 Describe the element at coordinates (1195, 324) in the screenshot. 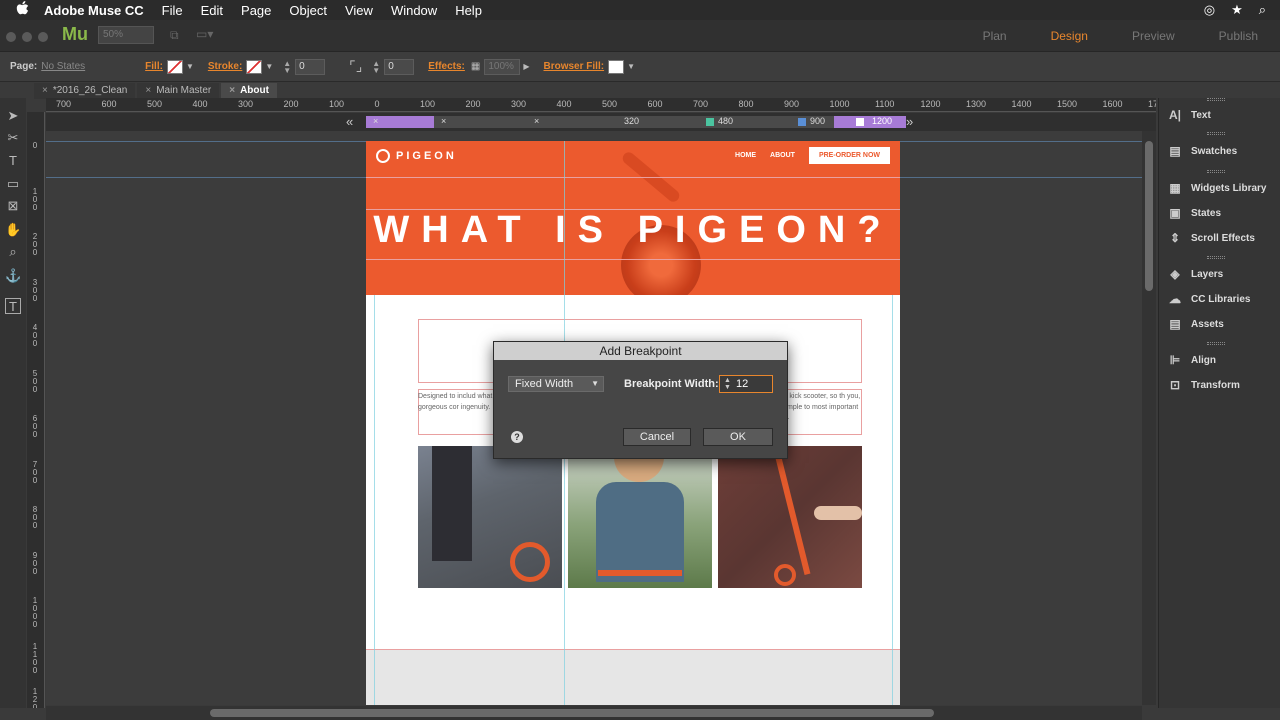

I see `panel-assets: ▤ Assets` at that location.